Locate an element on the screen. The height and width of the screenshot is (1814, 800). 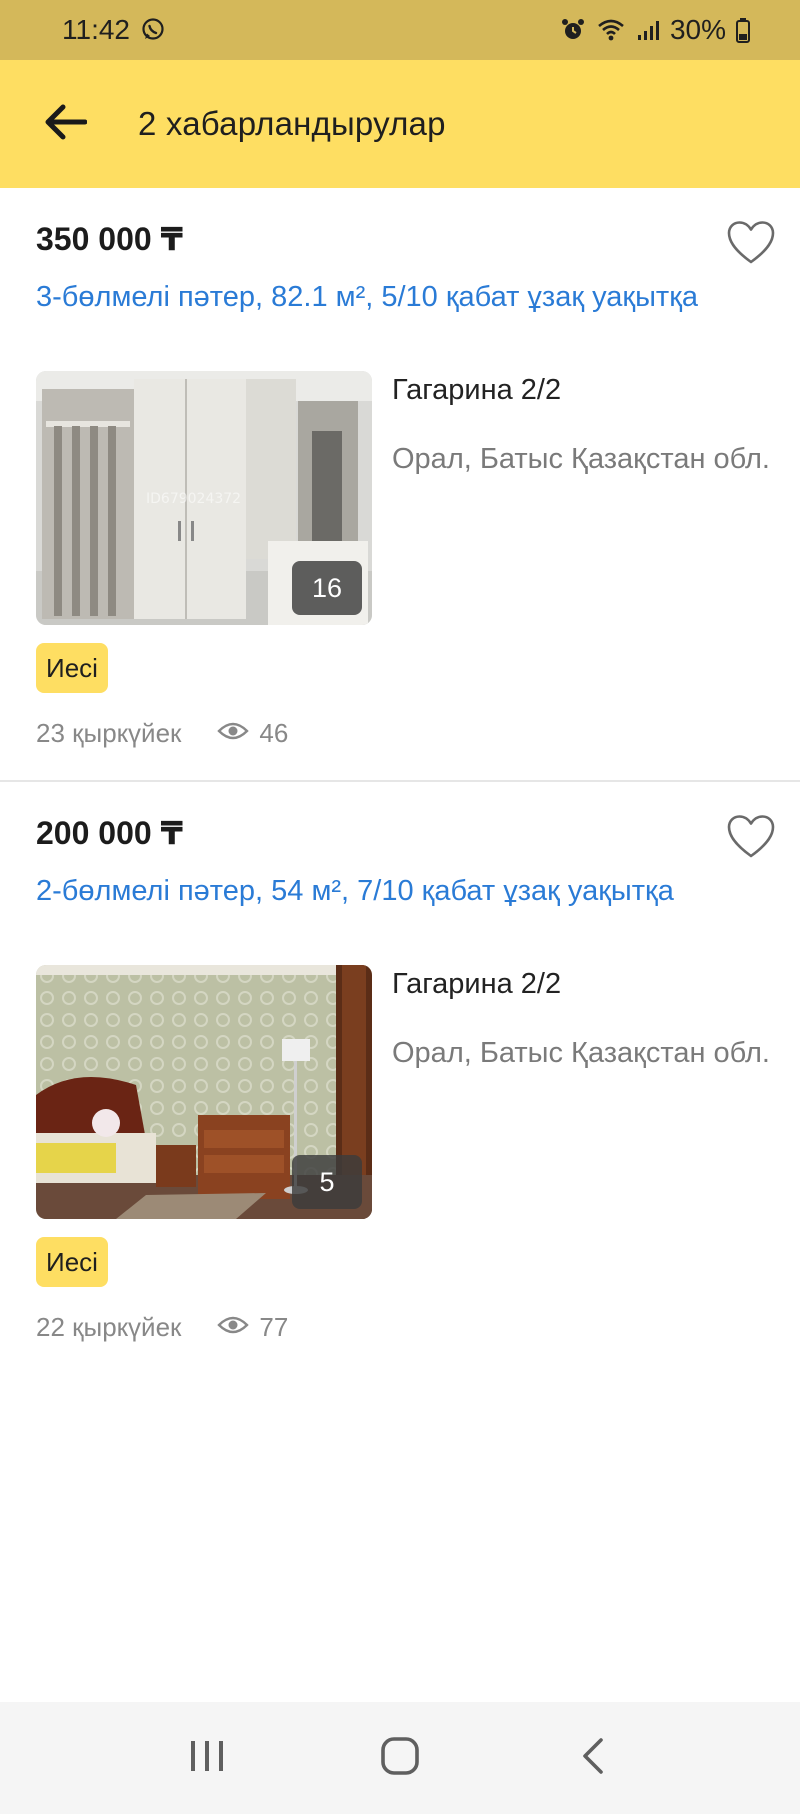
alarm-icon is located at coordinates (573, 30).